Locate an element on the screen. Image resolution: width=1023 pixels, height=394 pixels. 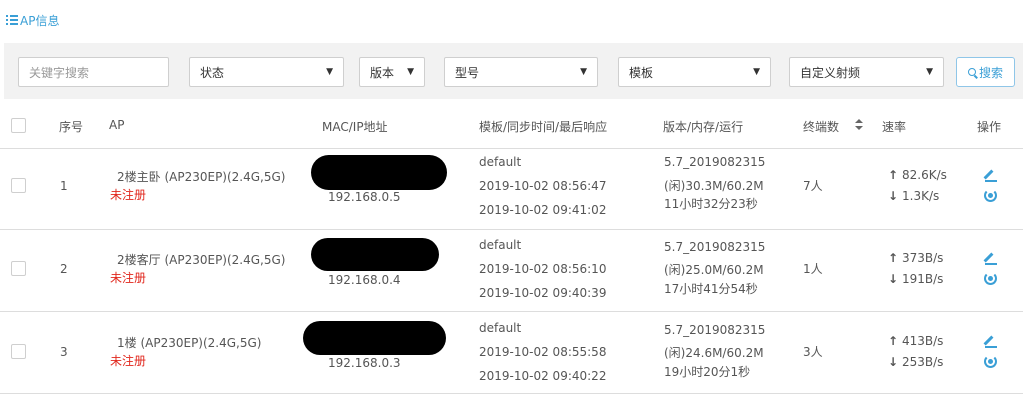
col-template-sync: 模板/同步时间/最后响应 is located at coordinates (543, 127).